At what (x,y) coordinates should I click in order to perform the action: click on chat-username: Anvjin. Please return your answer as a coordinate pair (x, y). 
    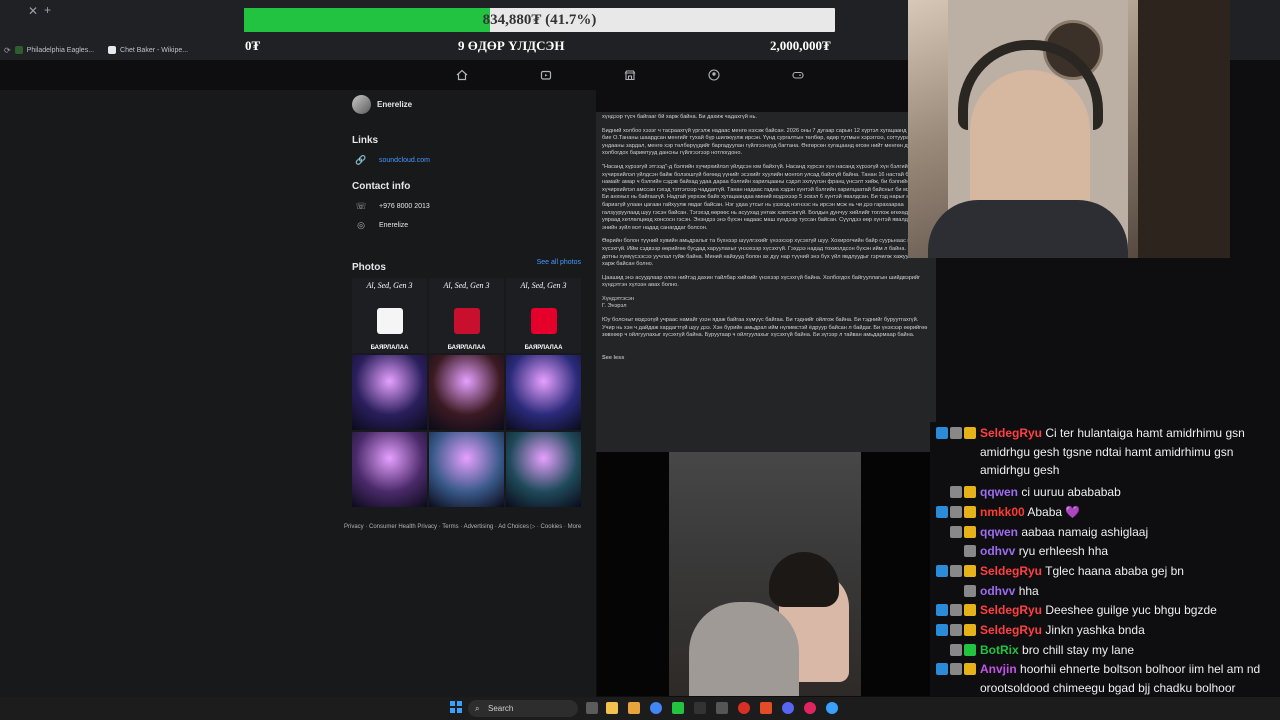
    Looking at the image, I should click on (998, 669).